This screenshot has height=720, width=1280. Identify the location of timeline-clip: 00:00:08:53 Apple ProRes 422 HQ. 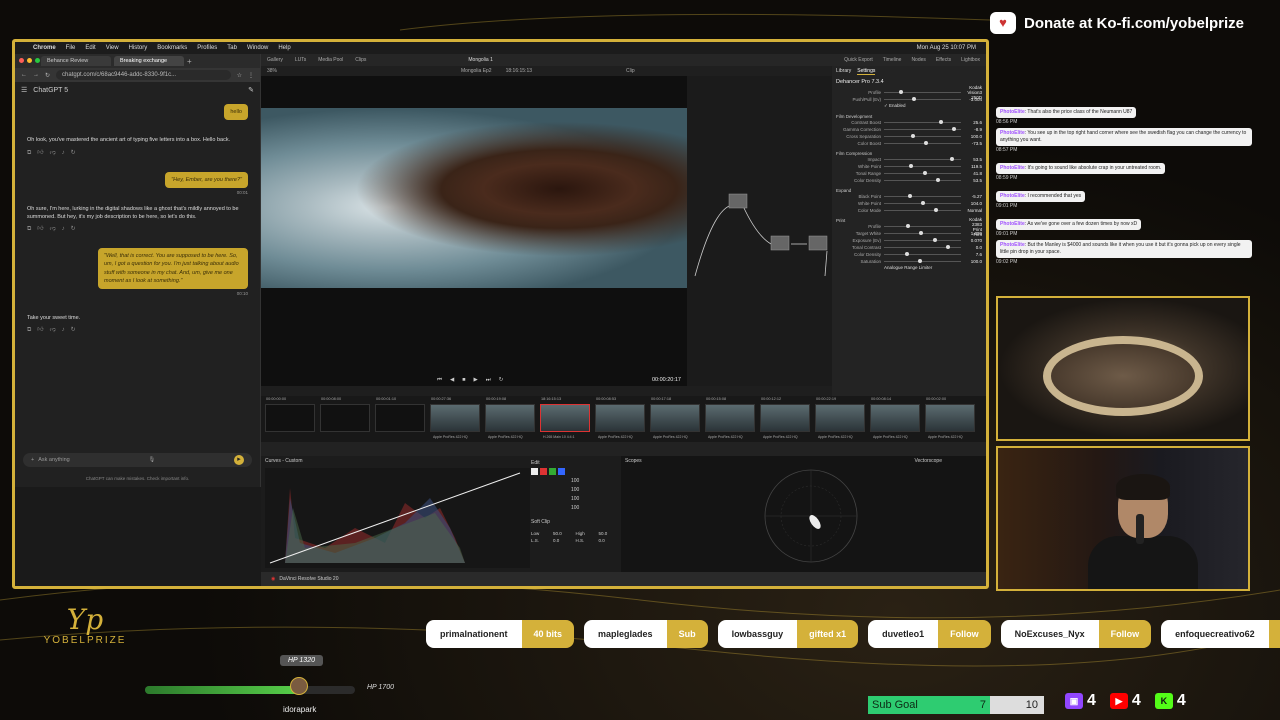
(620, 418).